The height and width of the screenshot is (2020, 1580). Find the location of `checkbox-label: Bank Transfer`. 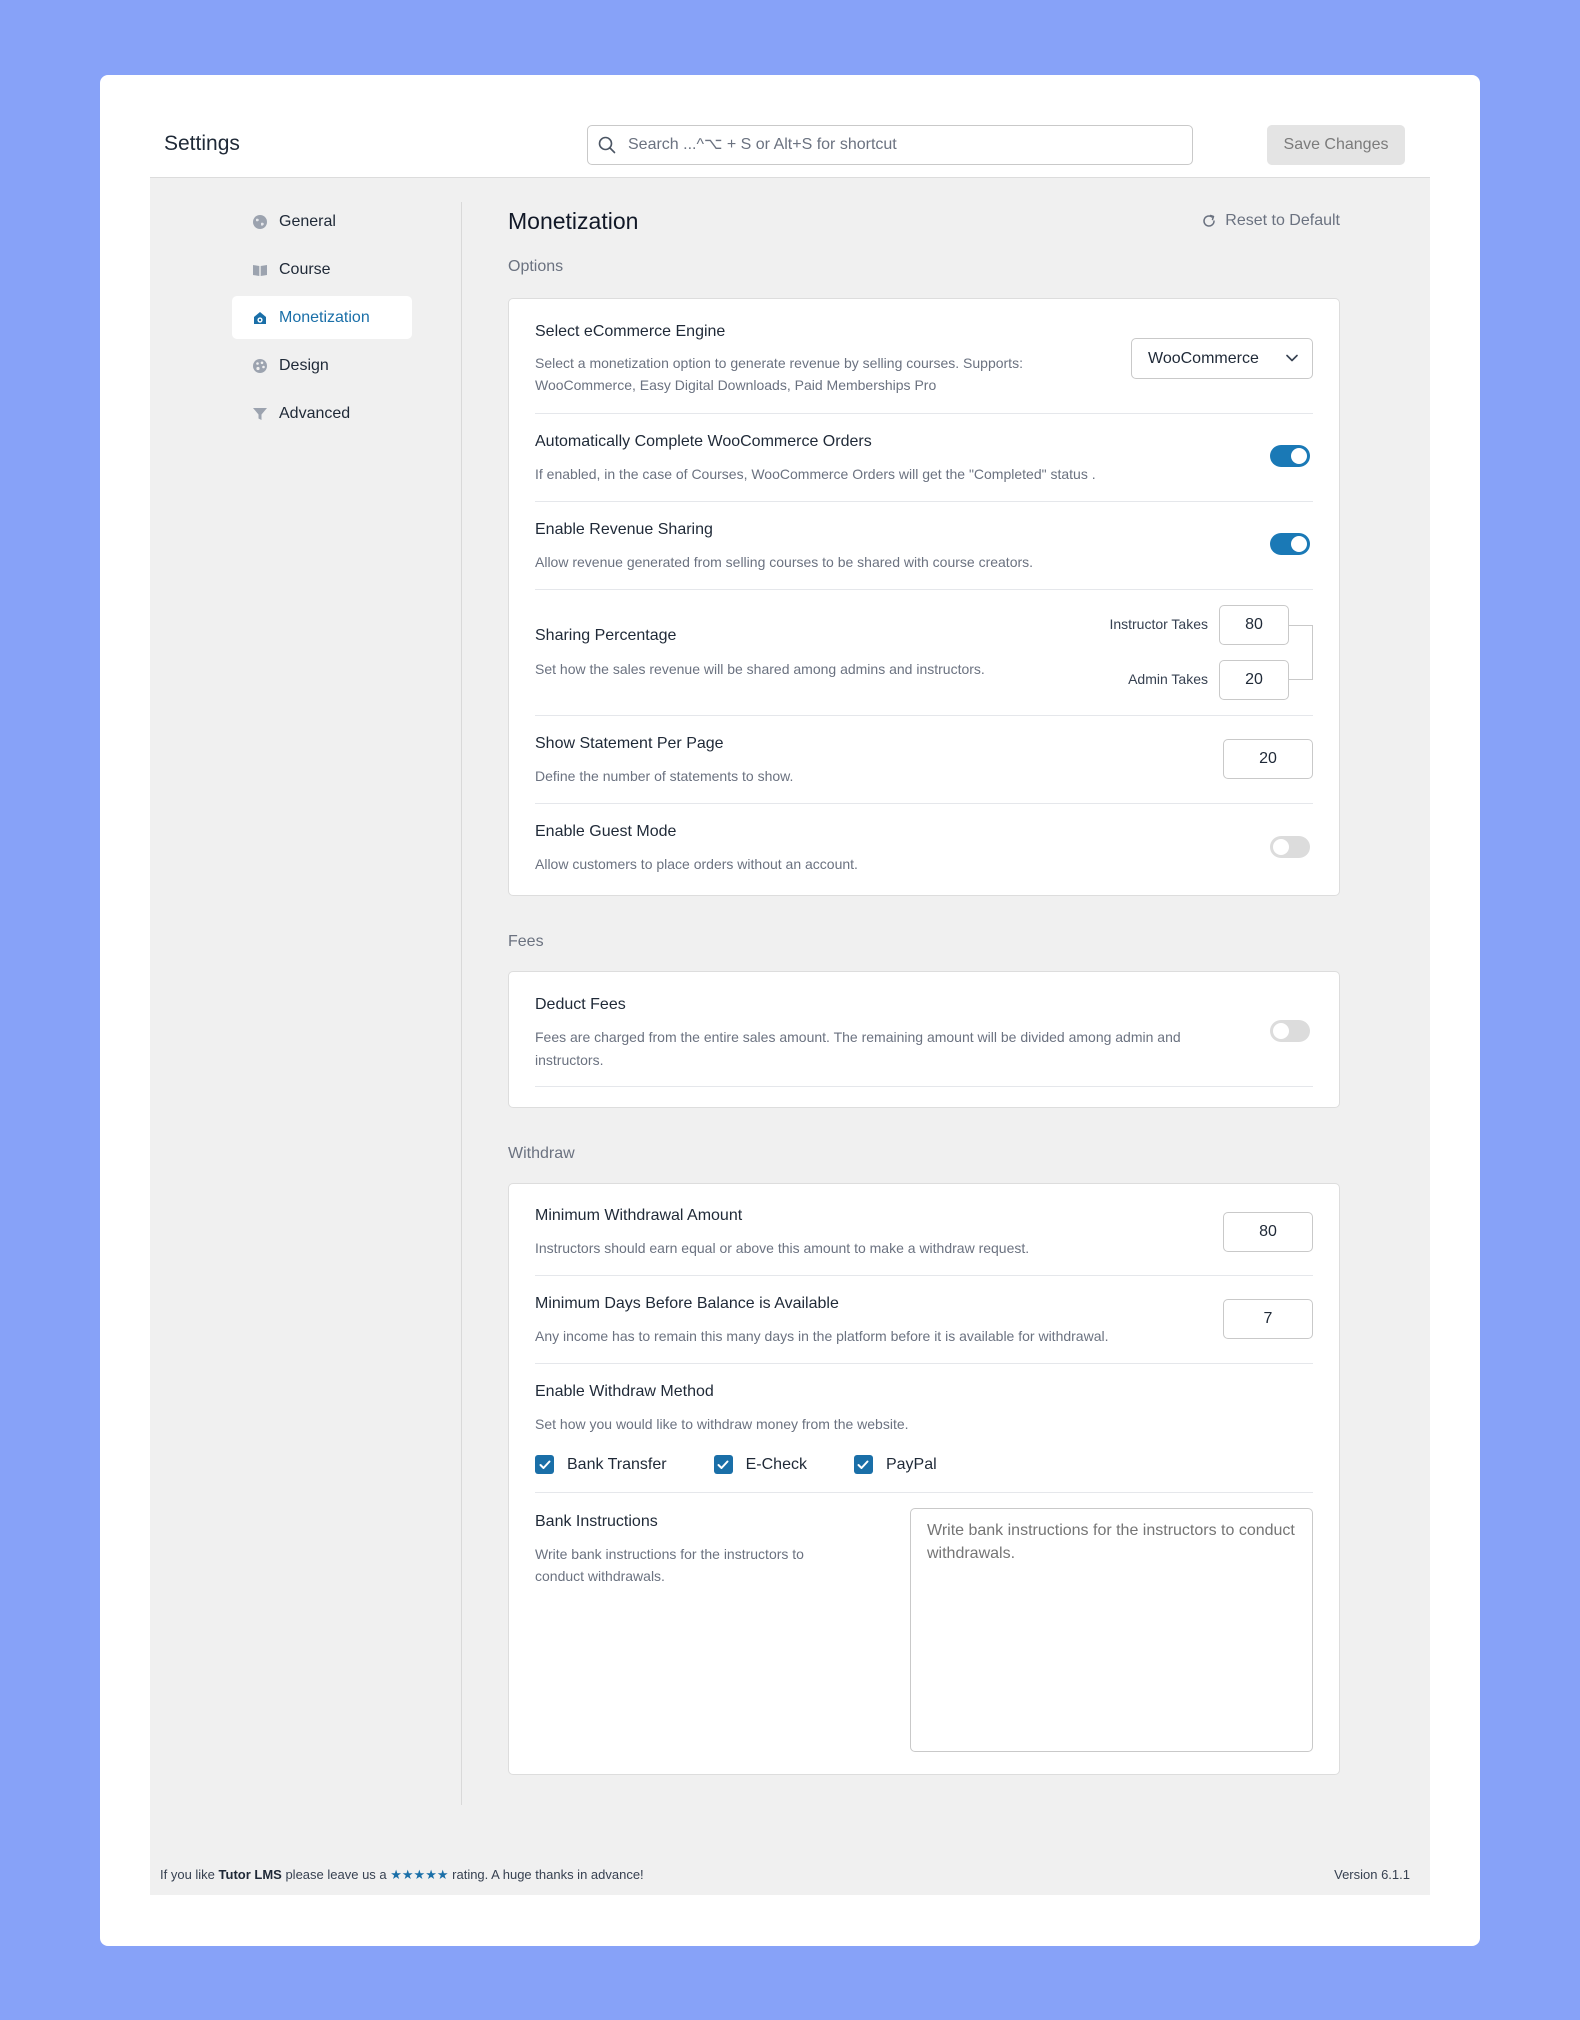

checkbox-label: Bank Transfer is located at coordinates (617, 1464).